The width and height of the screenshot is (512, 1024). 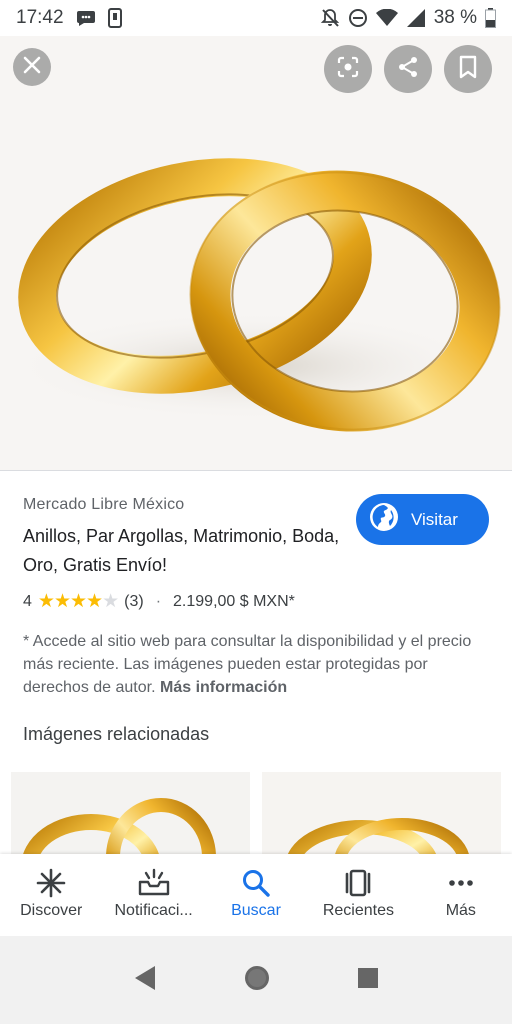 What do you see at coordinates (256, 883) in the screenshot?
I see `search-icon` at bounding box center [256, 883].